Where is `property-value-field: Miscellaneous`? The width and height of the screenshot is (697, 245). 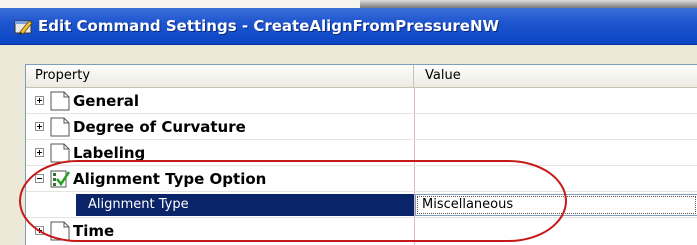 property-value-field: Miscellaneous is located at coordinates (556, 205).